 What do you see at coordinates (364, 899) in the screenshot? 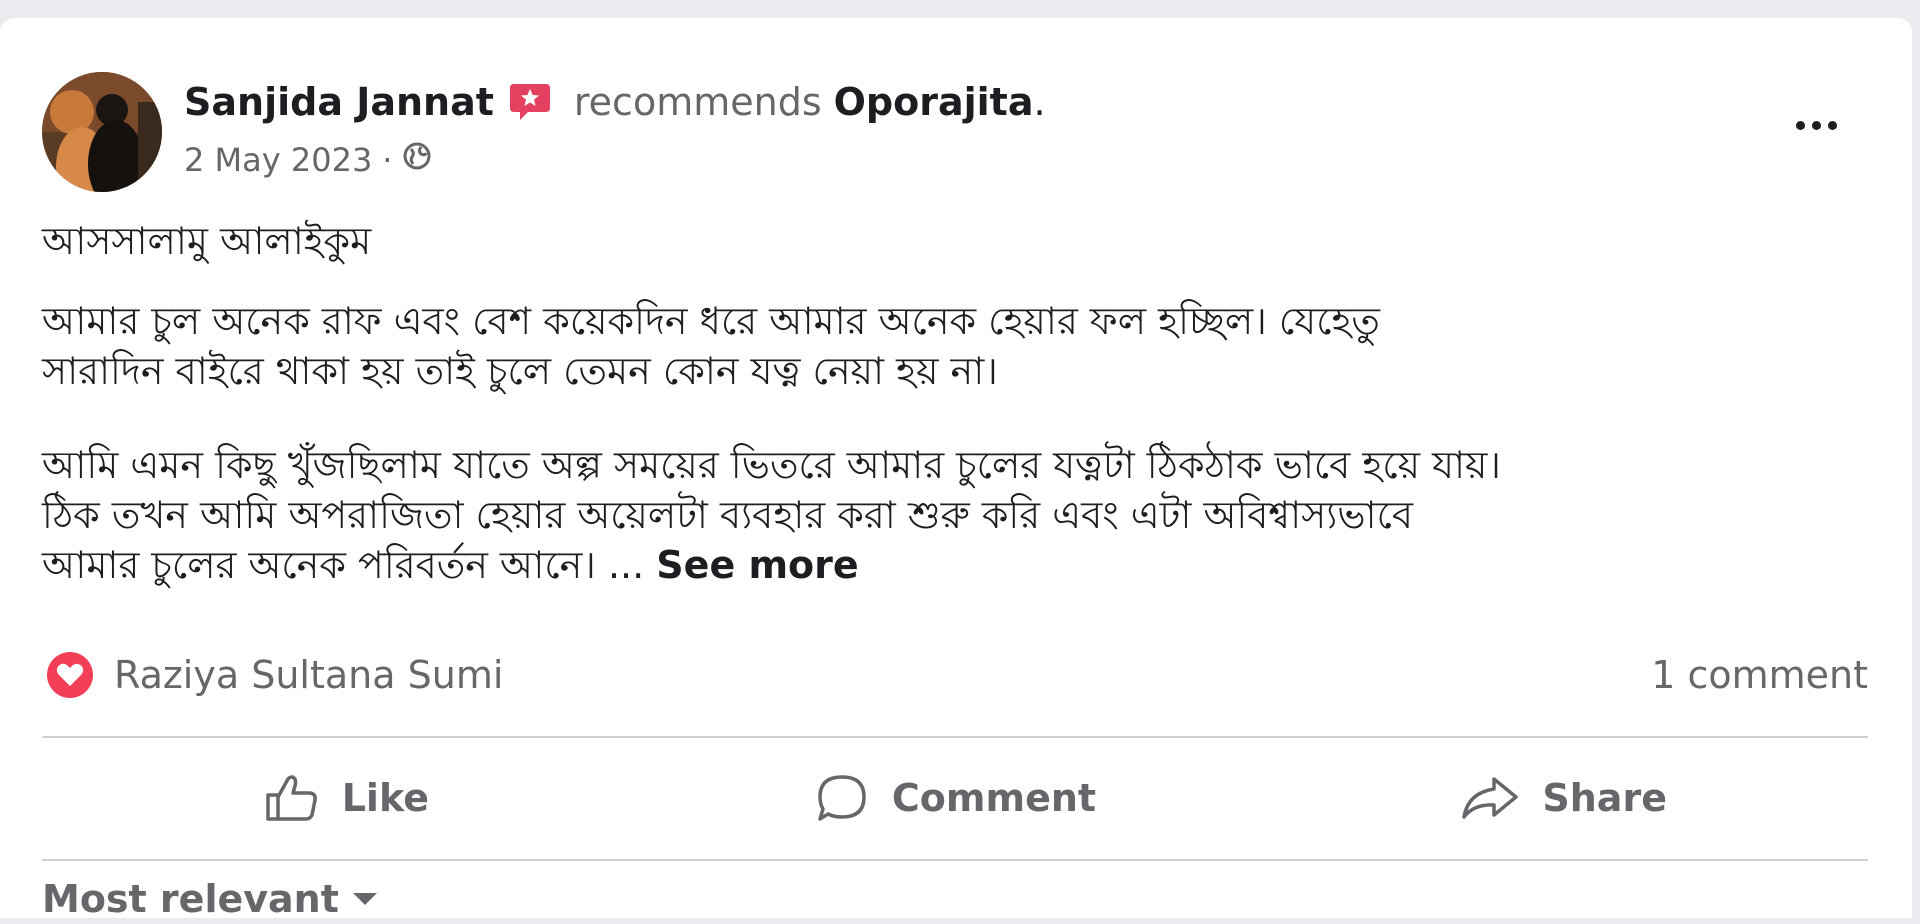
I see `caret-down-icon` at bounding box center [364, 899].